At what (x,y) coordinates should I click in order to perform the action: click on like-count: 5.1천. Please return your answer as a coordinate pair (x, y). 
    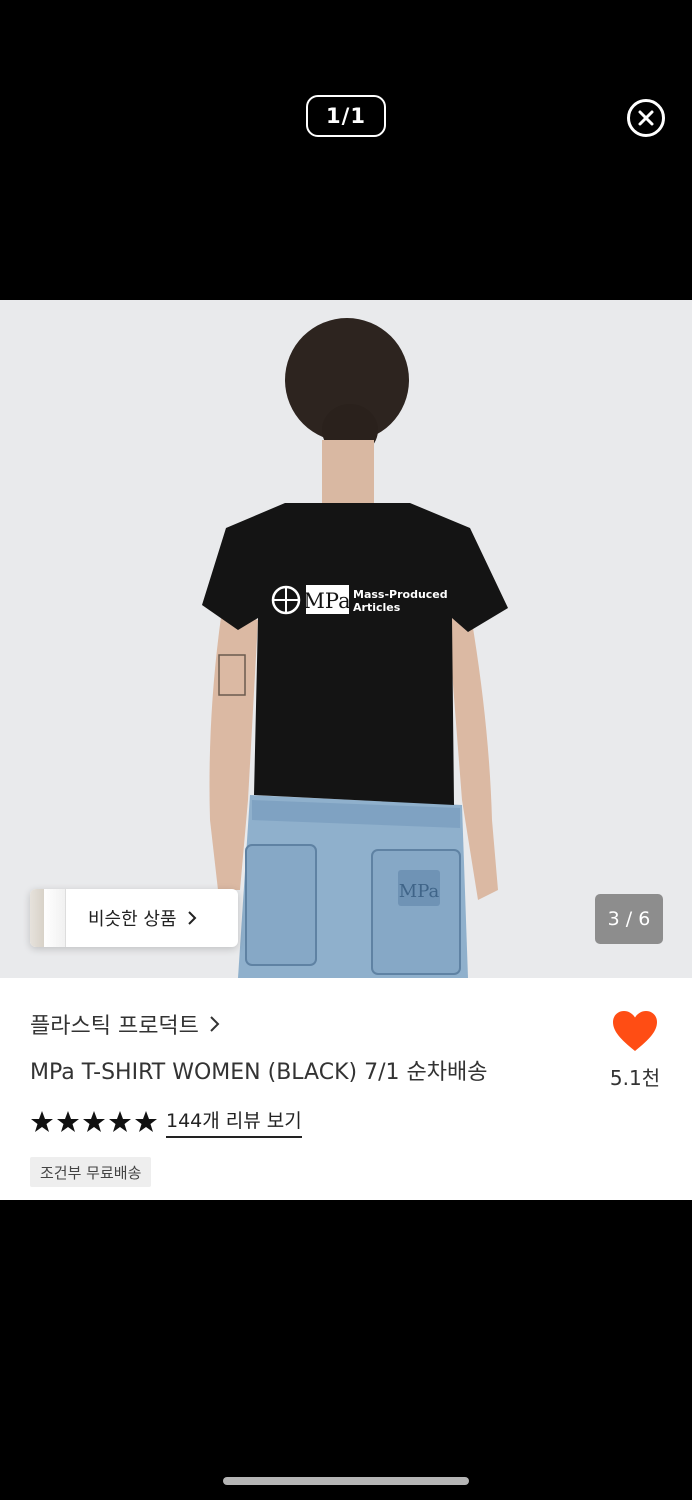
    Looking at the image, I should click on (635, 1078).